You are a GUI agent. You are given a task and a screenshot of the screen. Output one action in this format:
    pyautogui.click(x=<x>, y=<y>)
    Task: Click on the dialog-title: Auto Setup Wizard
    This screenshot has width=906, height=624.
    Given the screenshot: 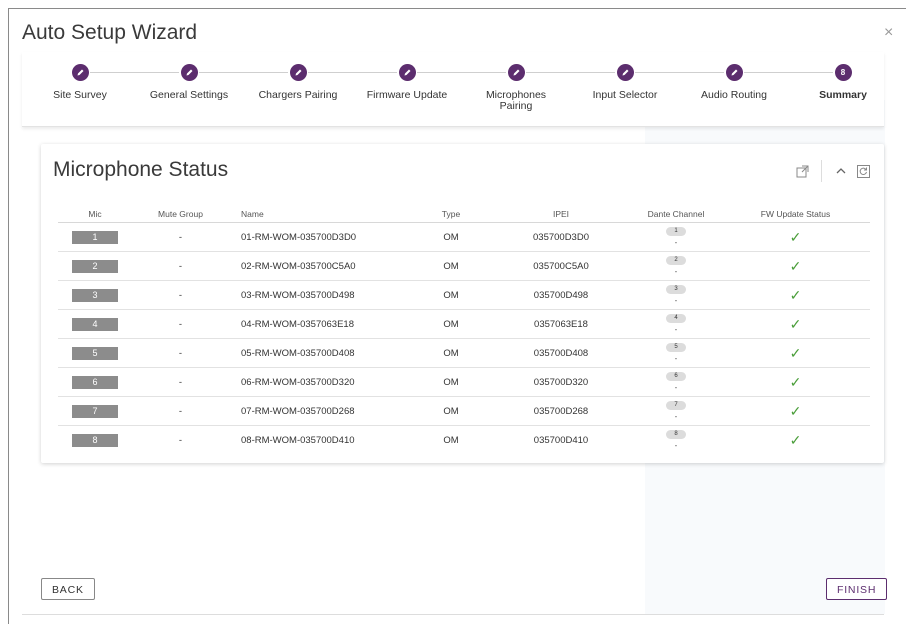 What is the action you would take?
    pyautogui.click(x=110, y=32)
    